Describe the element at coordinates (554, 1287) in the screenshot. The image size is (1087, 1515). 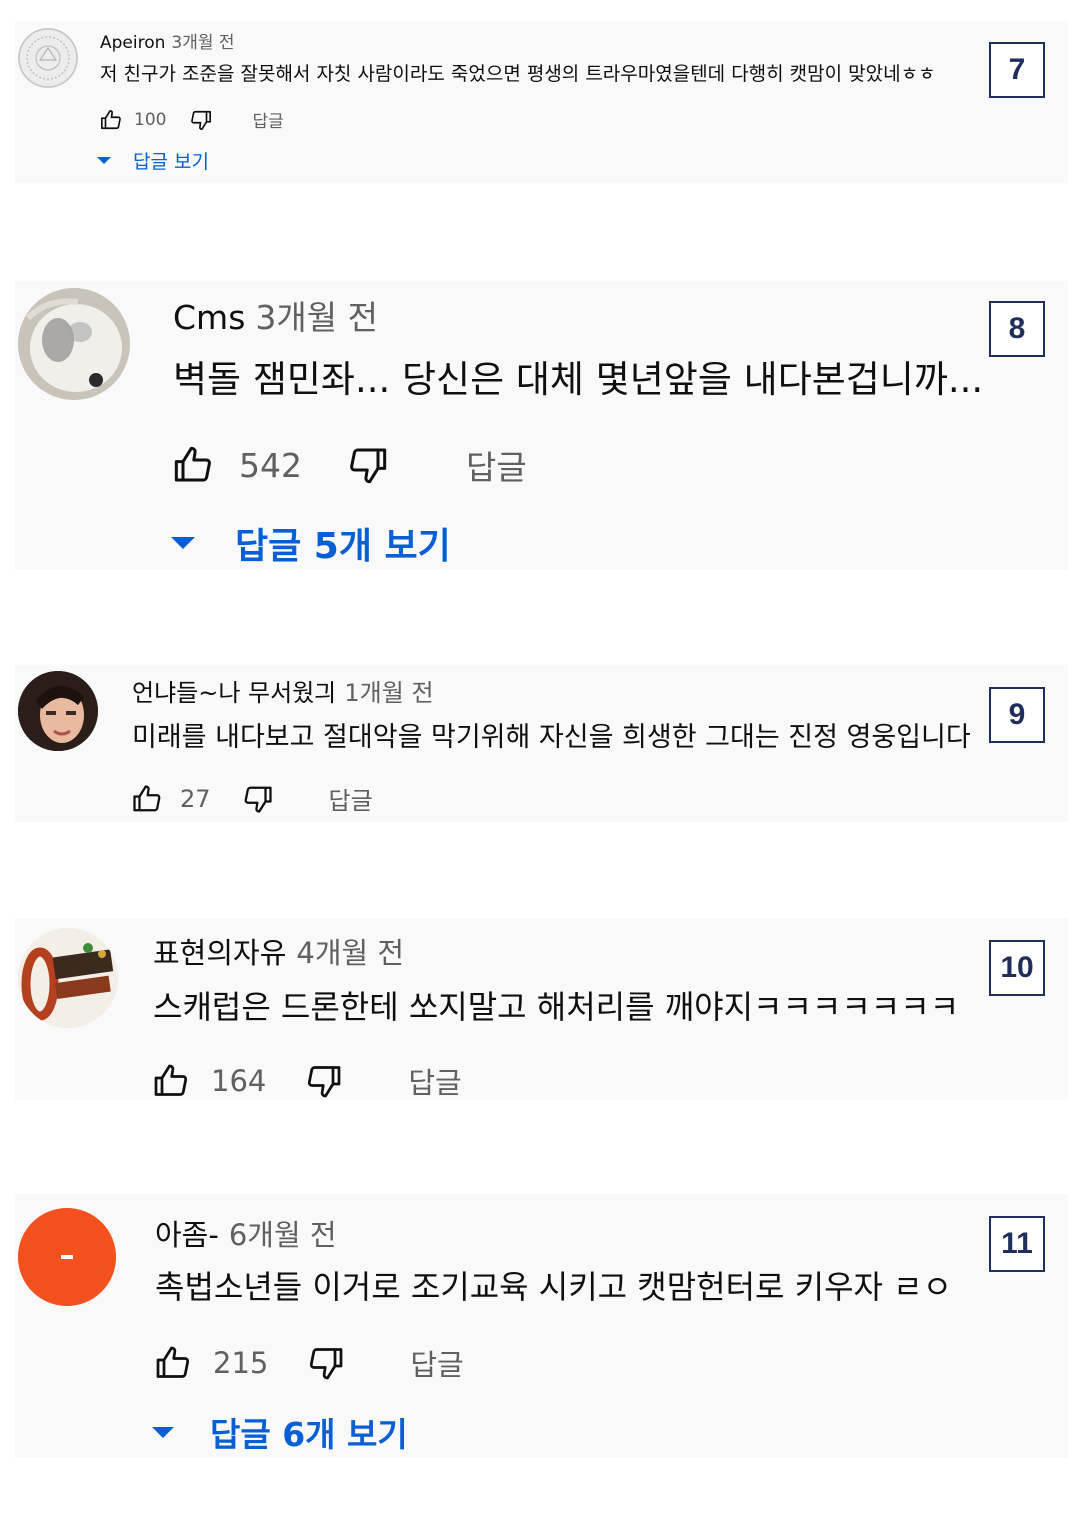
I see `comment-text: 촉법소년들 이거로 조기교육 시키고 캣맘헌터로 키우자 ㄹㅇ` at that location.